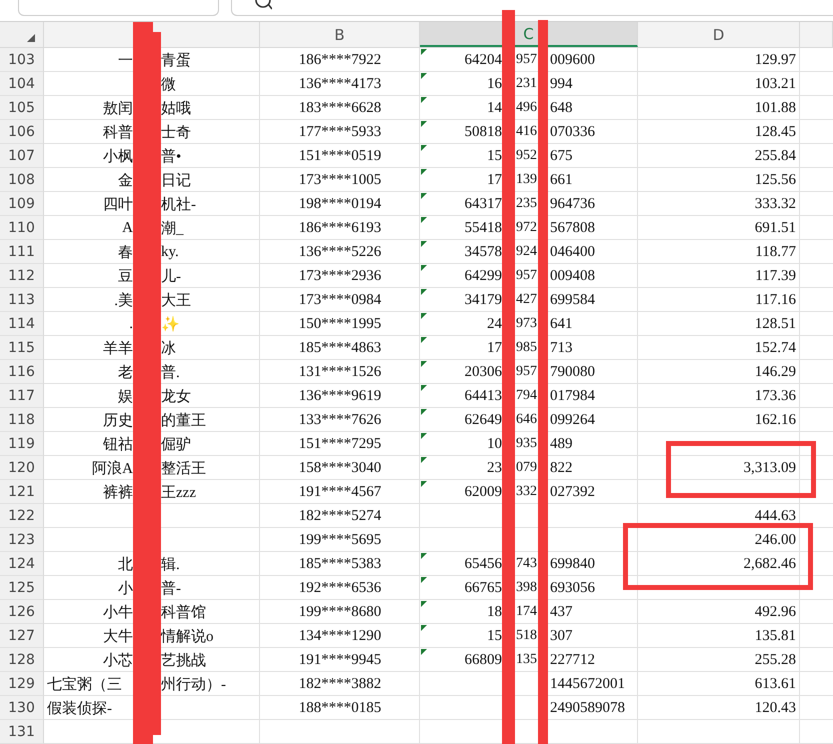 The height and width of the screenshot is (744, 833). I want to click on table-cell: 14 496 648, so click(529, 108).